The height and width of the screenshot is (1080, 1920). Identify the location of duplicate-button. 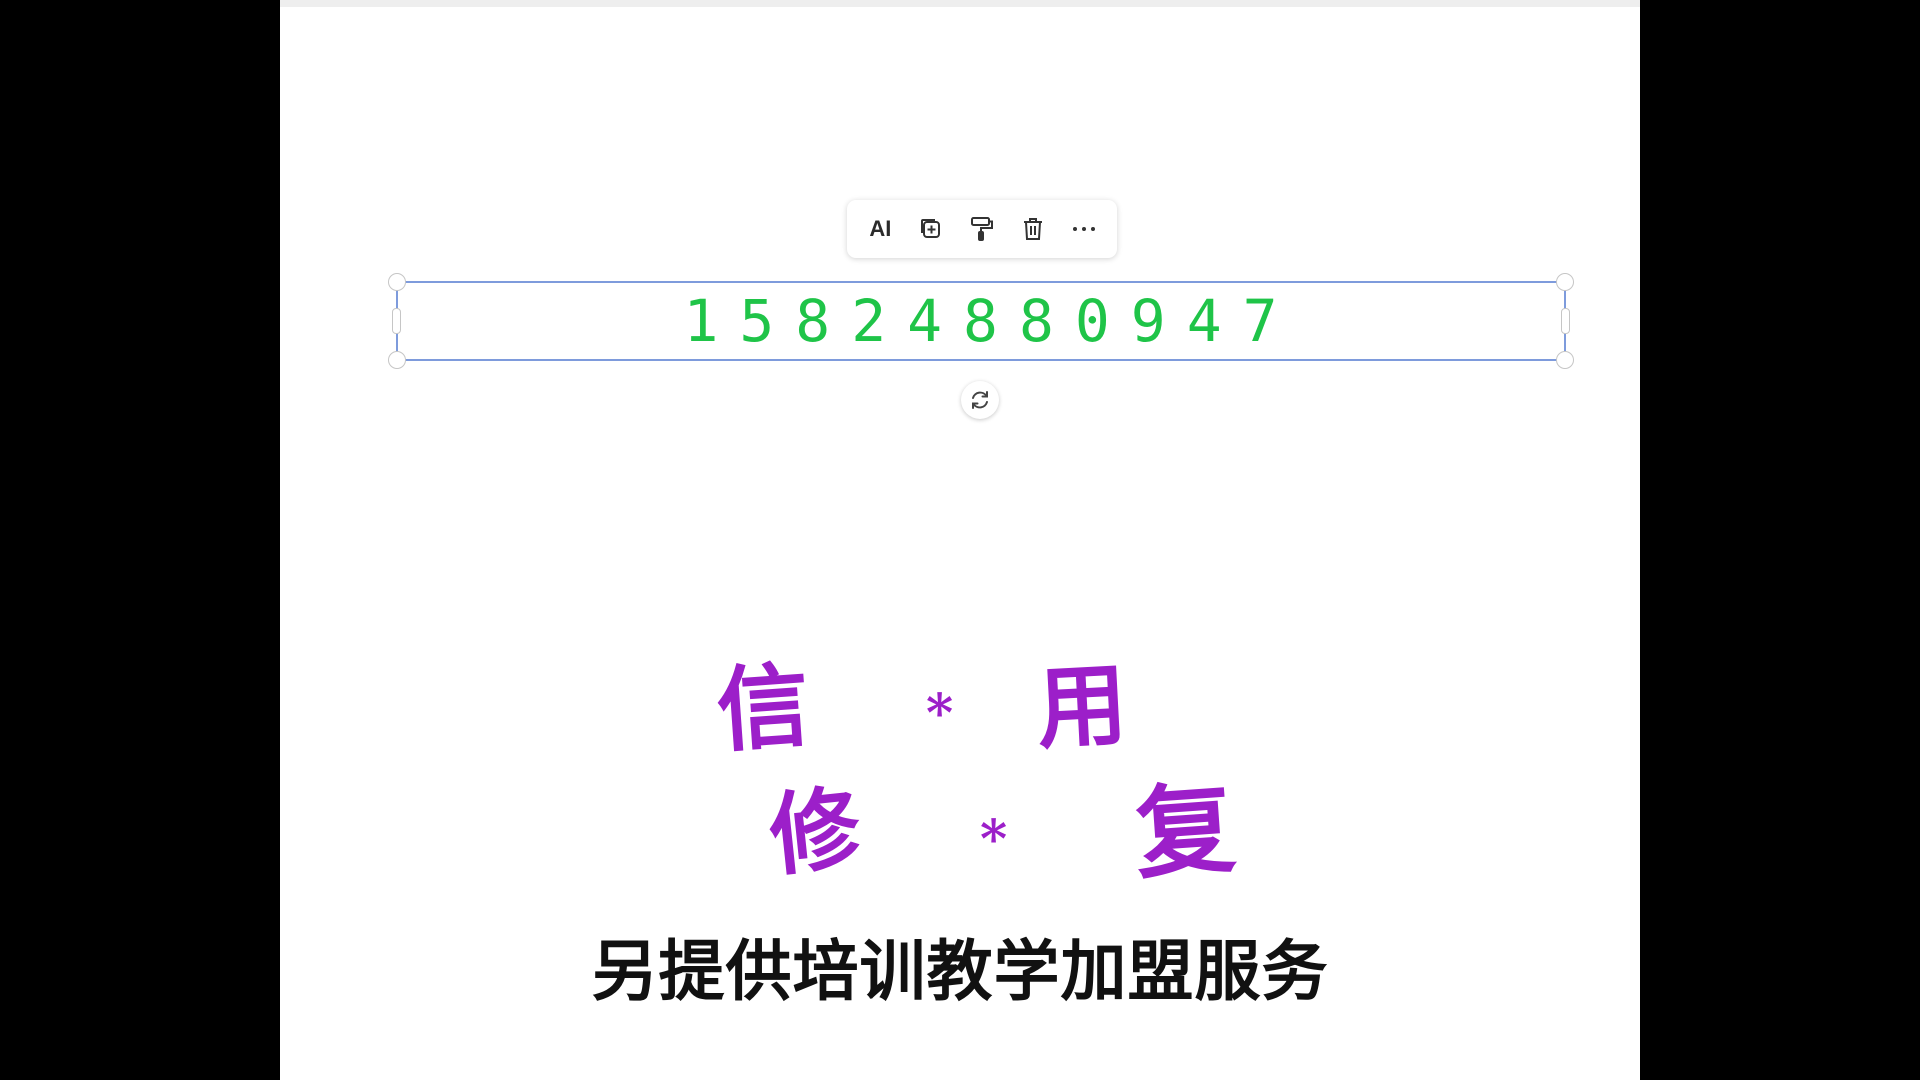
(931, 229).